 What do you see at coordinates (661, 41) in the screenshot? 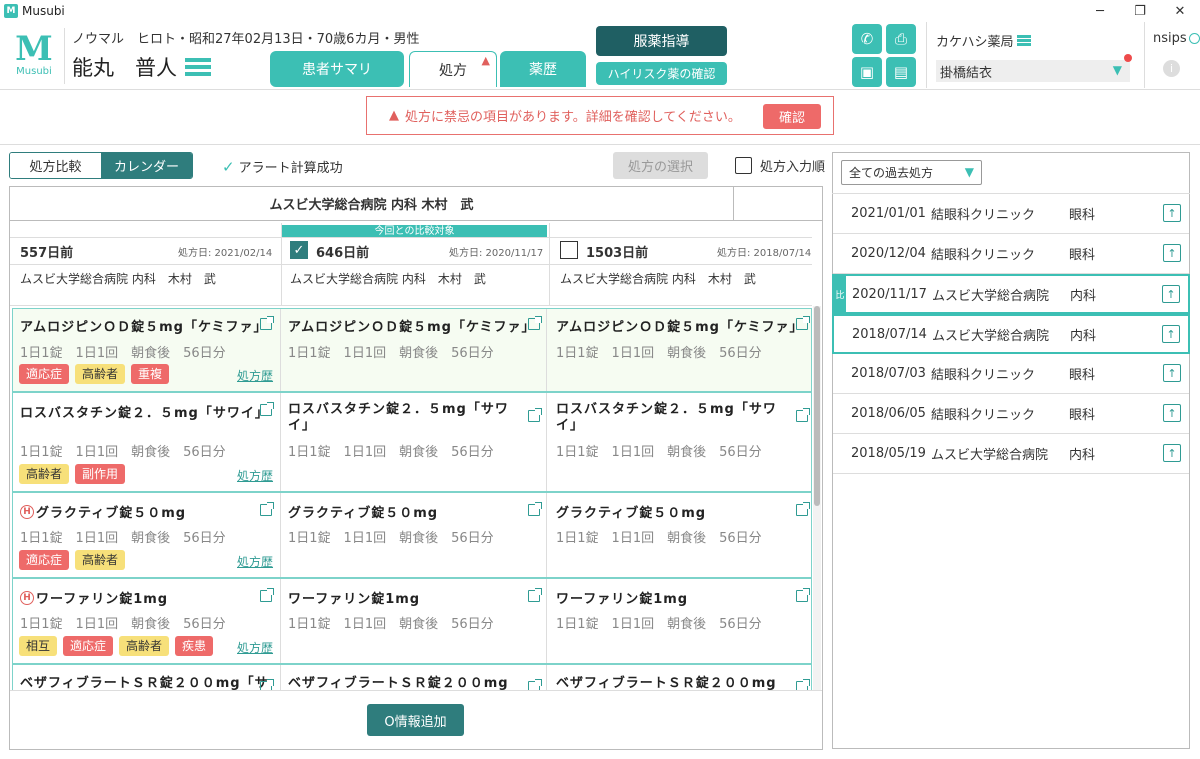
I see `guidance-button: 服薬指導` at bounding box center [661, 41].